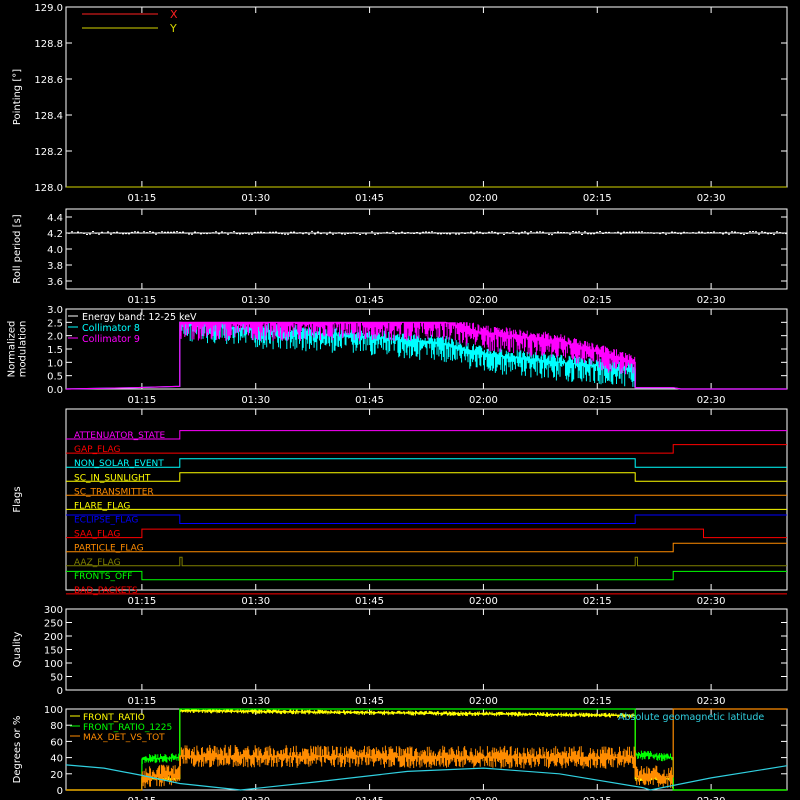 The image size is (800, 800). Describe the element at coordinates (139, 317) in the screenshot. I see `legend-label: Energy band: 12-25 keV` at that location.